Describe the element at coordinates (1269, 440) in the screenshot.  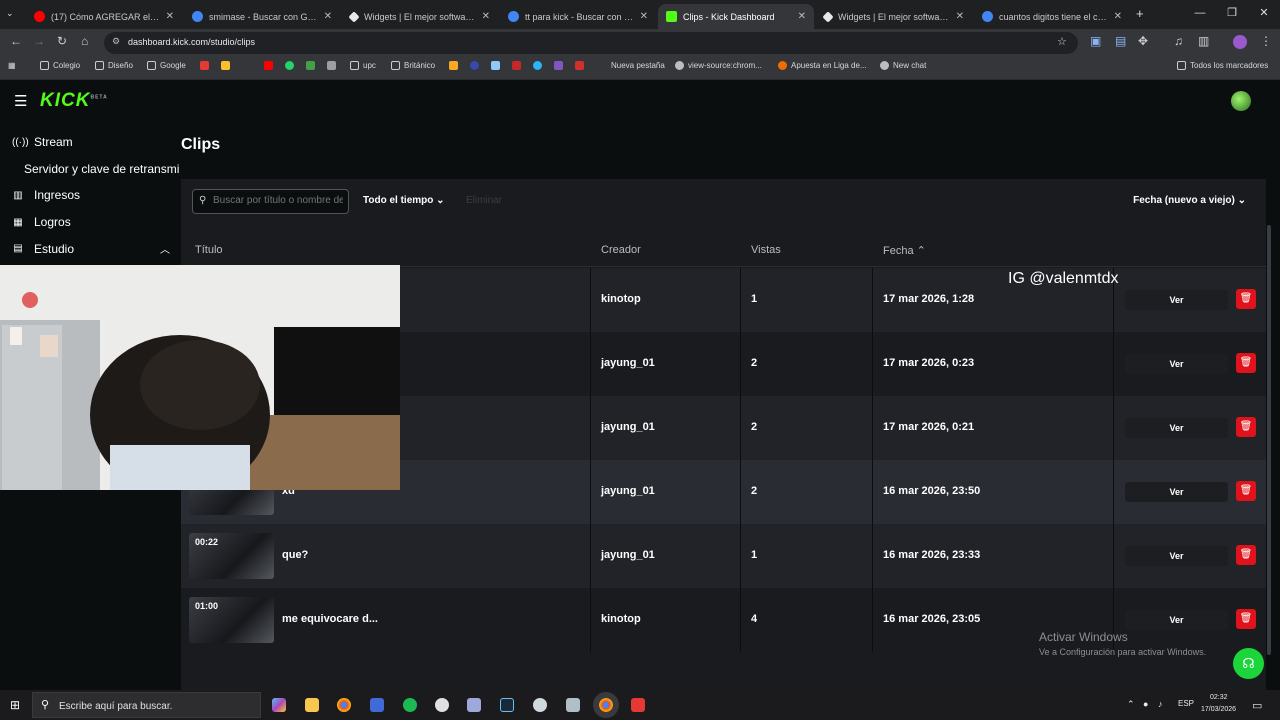
I see `page-scrollbar` at that location.